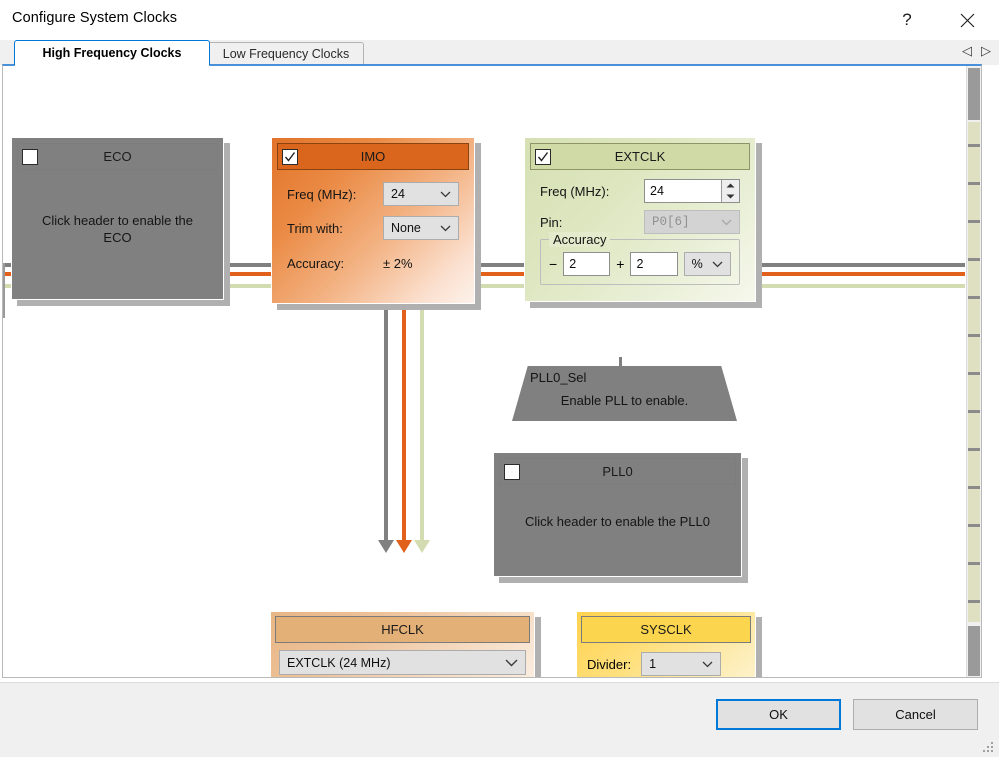  What do you see at coordinates (573, 264) in the screenshot?
I see `extclk-accuracy-minus-value: 2` at bounding box center [573, 264].